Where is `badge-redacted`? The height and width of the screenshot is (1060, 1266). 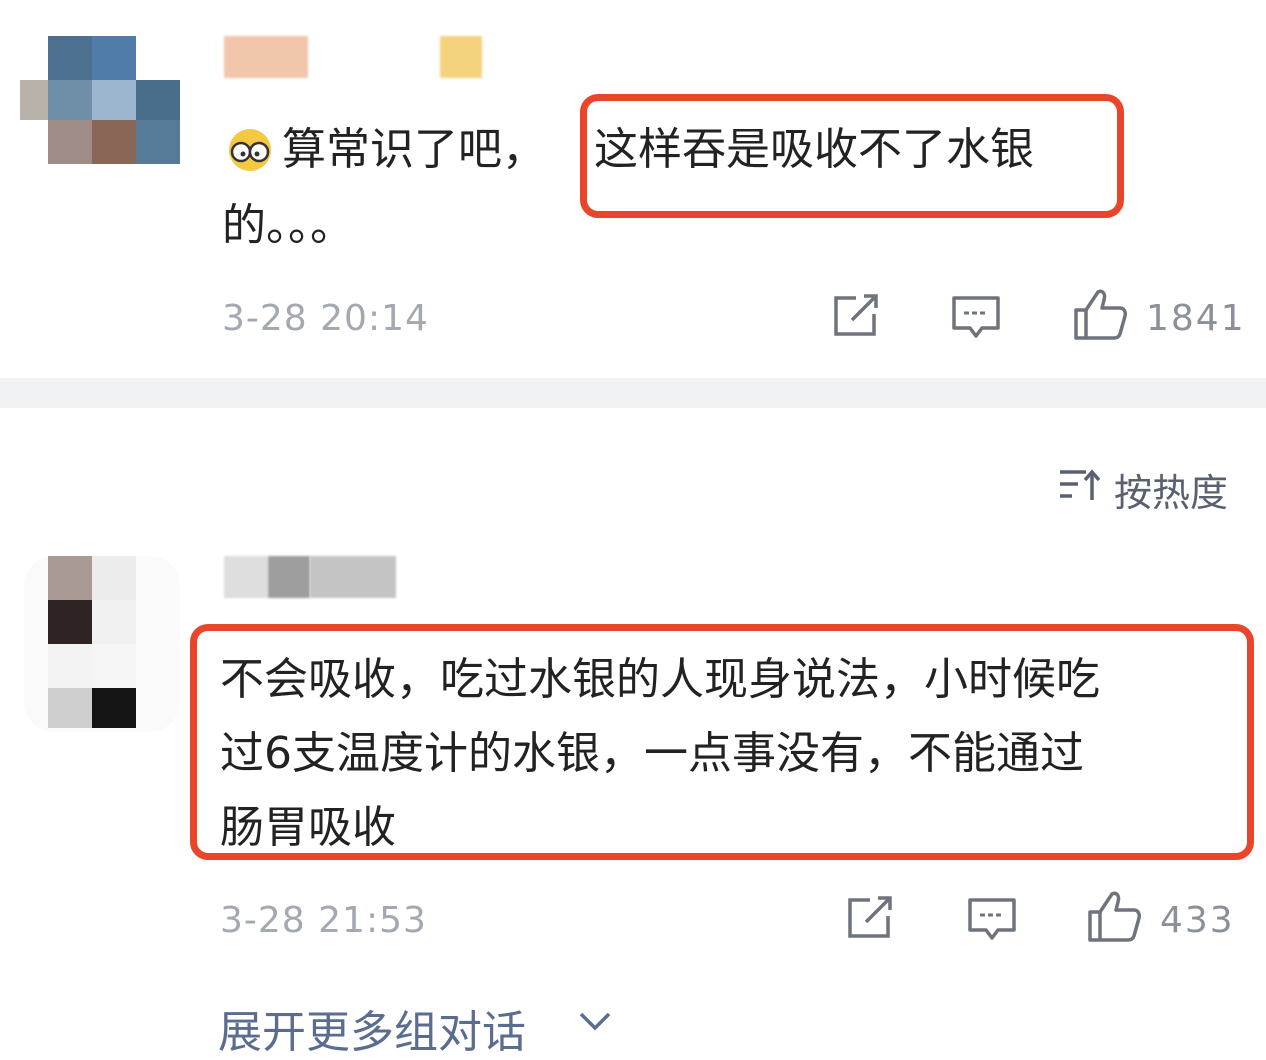 badge-redacted is located at coordinates (461, 57).